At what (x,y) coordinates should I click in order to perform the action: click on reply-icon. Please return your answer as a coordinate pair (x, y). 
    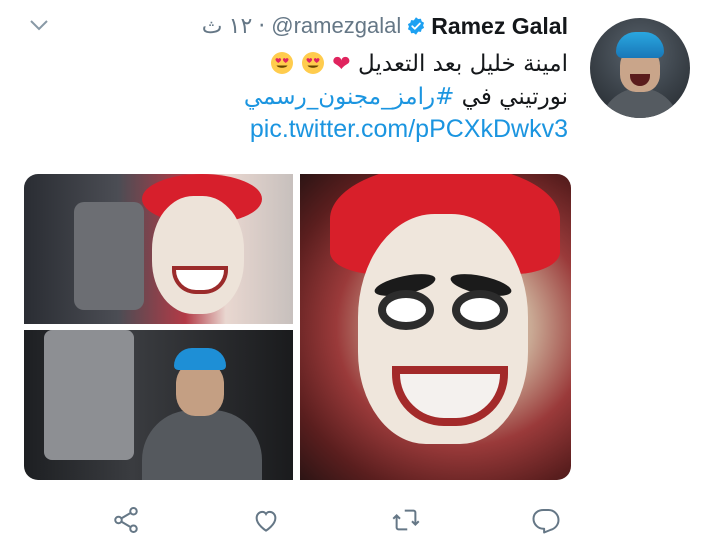
    Looking at the image, I should click on (546, 520).